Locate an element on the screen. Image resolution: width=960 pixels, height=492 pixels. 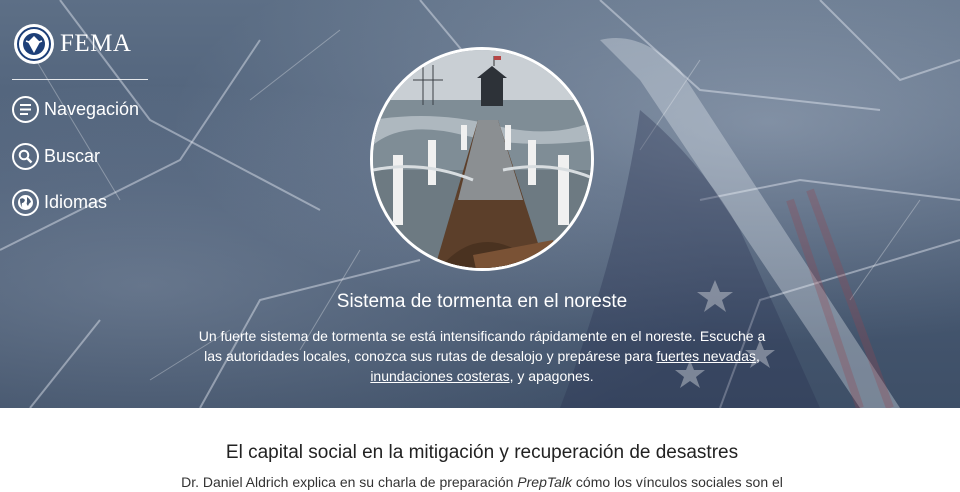
hero-text-part: , is located at coordinates (757, 356).